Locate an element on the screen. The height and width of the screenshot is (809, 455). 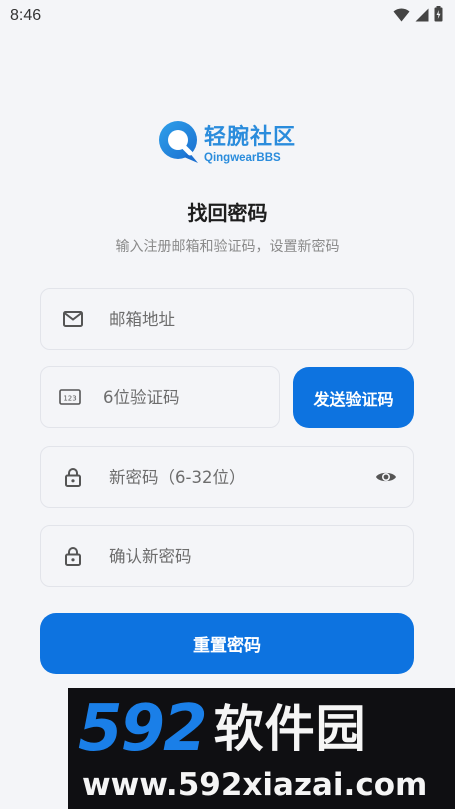
watermark-name: 软件园 is located at coordinates (290, 729).